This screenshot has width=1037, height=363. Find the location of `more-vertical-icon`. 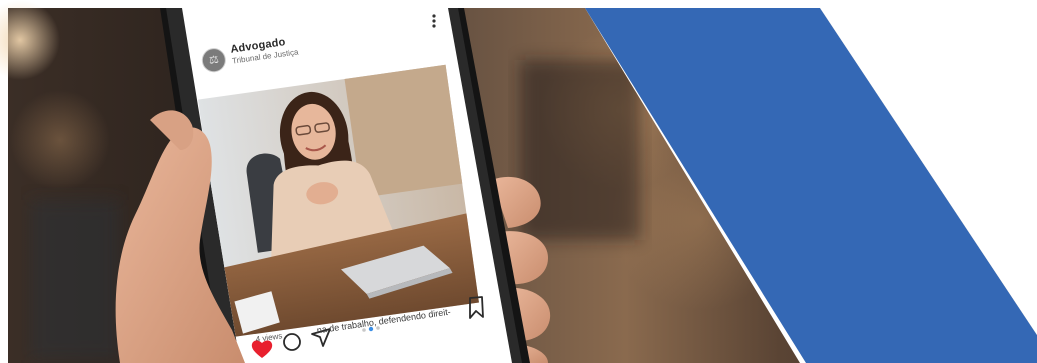

more-vertical-icon is located at coordinates (434, 22).